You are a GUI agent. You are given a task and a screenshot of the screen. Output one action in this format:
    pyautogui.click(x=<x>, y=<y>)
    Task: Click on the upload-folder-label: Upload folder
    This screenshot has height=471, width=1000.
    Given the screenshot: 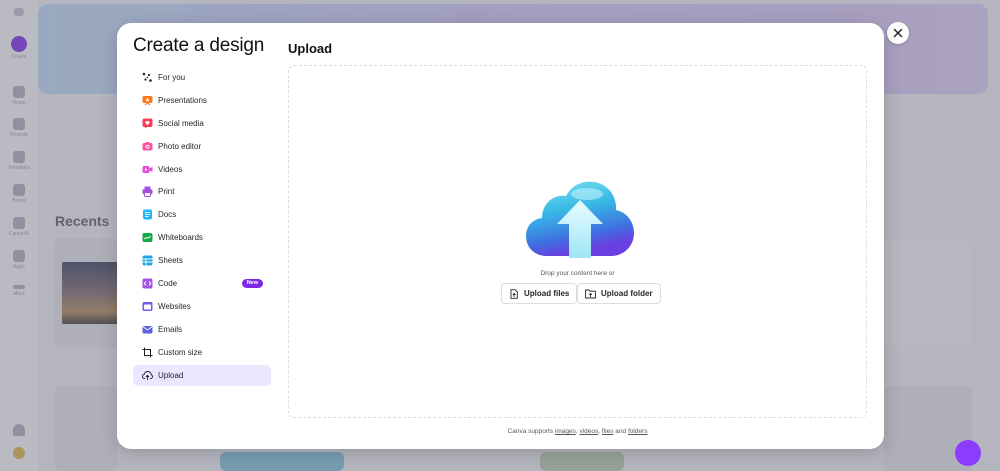 What is the action you would take?
    pyautogui.click(x=627, y=293)
    